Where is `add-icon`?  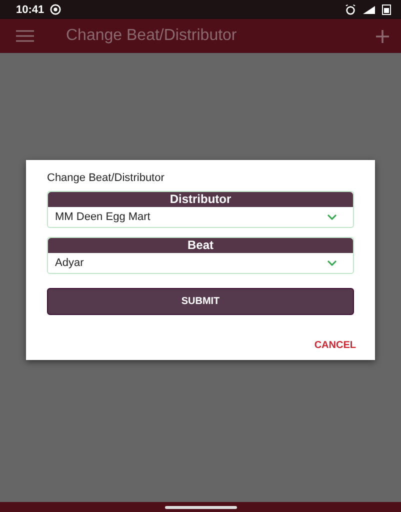 add-icon is located at coordinates (382, 36).